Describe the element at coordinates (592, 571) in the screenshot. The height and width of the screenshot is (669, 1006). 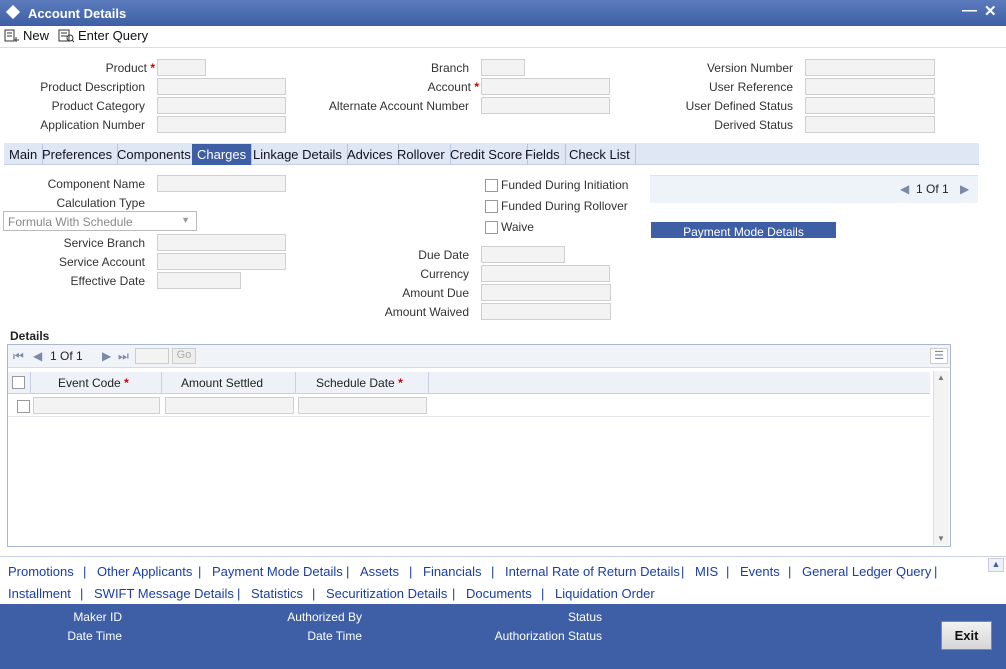
I see `link-internal-rate-of-return-details: Internal Rate of Return Details` at that location.